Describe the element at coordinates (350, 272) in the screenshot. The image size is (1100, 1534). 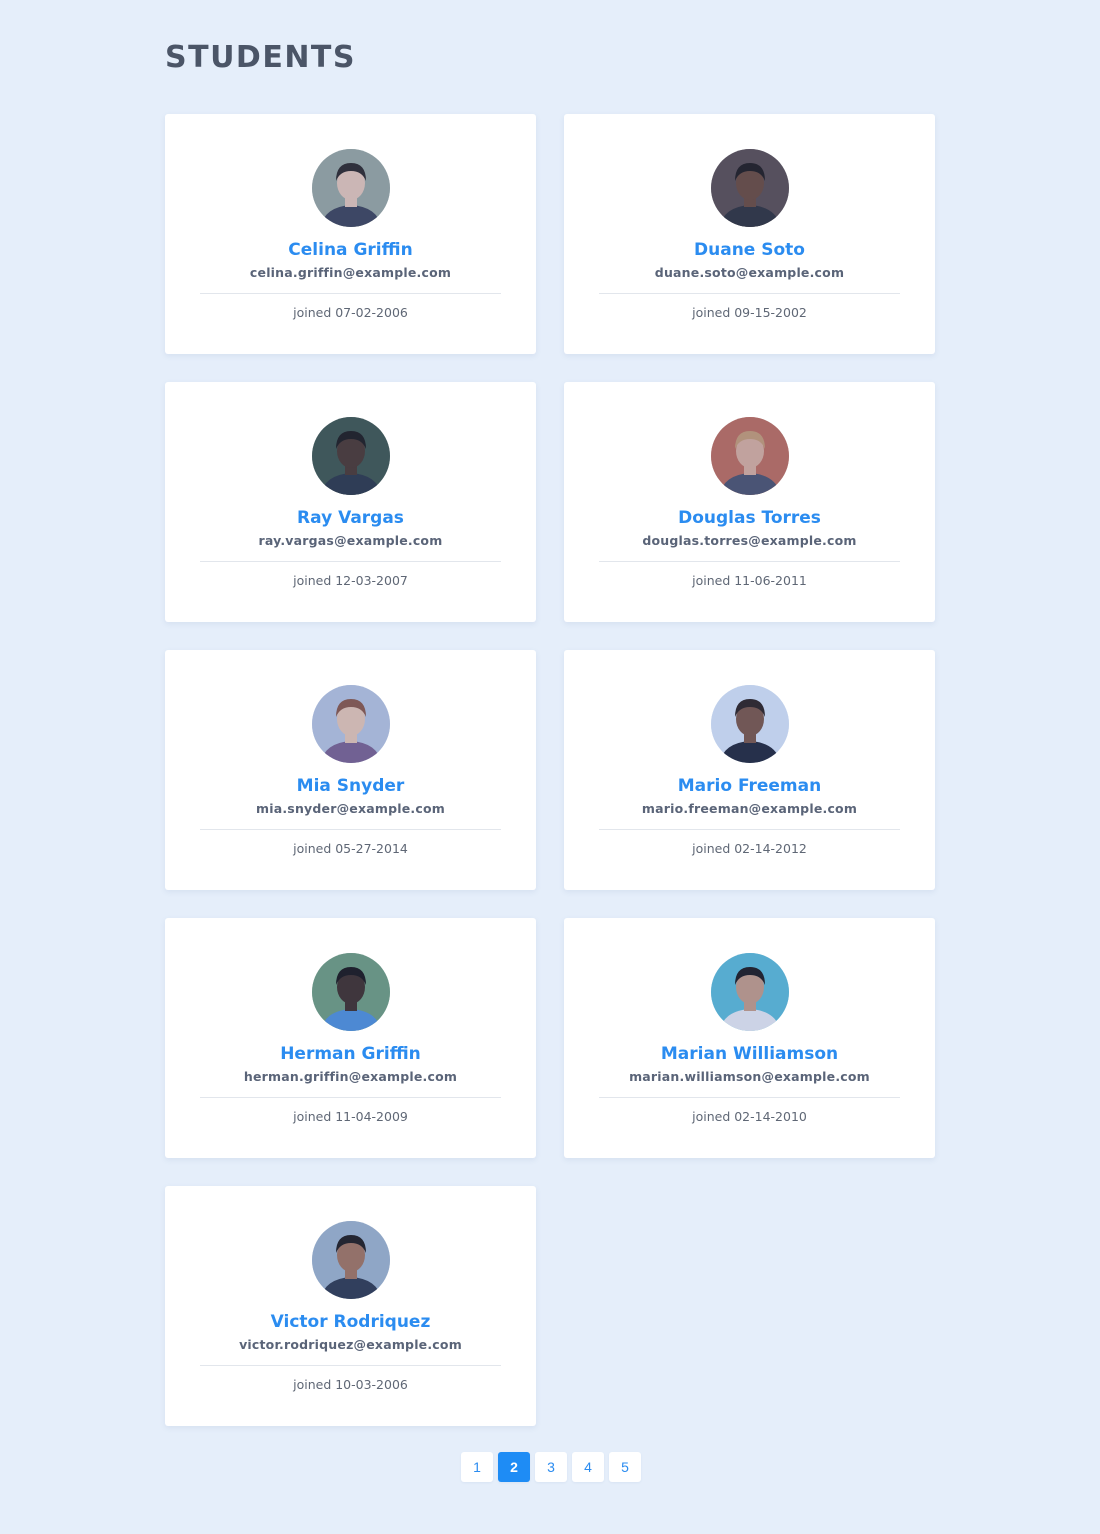
I see `student-email: celina.griffin@example.com` at that location.